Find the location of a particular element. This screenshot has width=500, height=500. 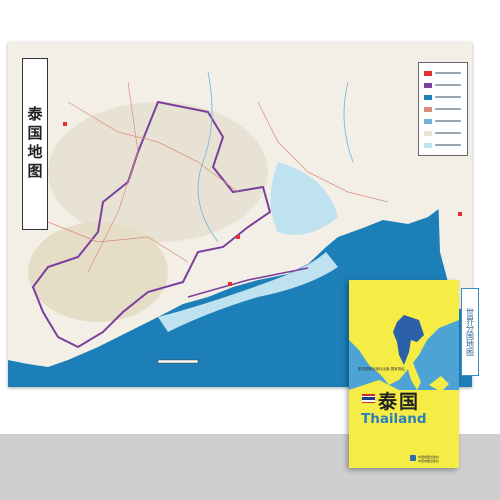

publisher-foot-line: 中国地图出版社 is located at coordinates (429, 461).